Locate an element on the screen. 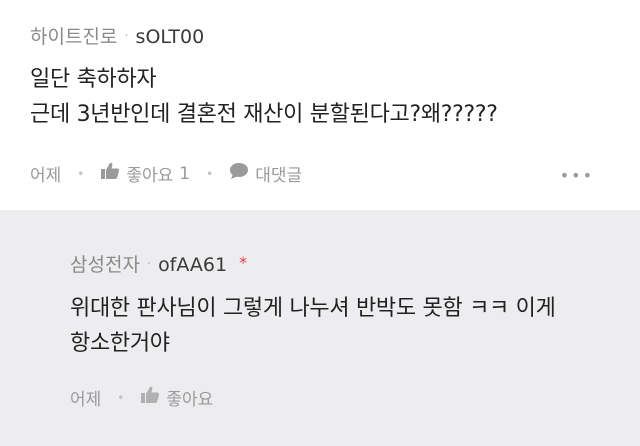 Image resolution: width=640 pixels, height=446 pixels. comment-meta: 하이트진로 · sOLT00 is located at coordinates (117, 35).